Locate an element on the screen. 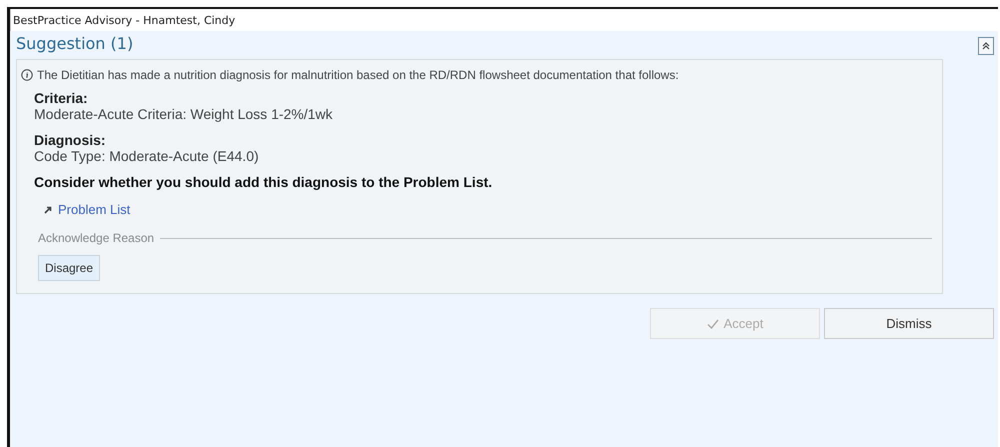 This screenshot has width=1000, height=447. advisory-message: The Dietitian has made a nutrition diagnosis for malnutrition based on the RD/RDN flowsheet documentation that follows: is located at coordinates (358, 75).